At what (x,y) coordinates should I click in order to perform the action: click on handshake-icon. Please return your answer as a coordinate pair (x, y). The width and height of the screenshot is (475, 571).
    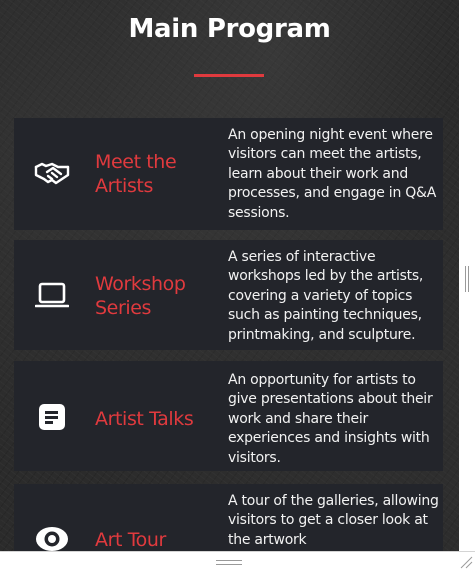
    Looking at the image, I should click on (52, 173).